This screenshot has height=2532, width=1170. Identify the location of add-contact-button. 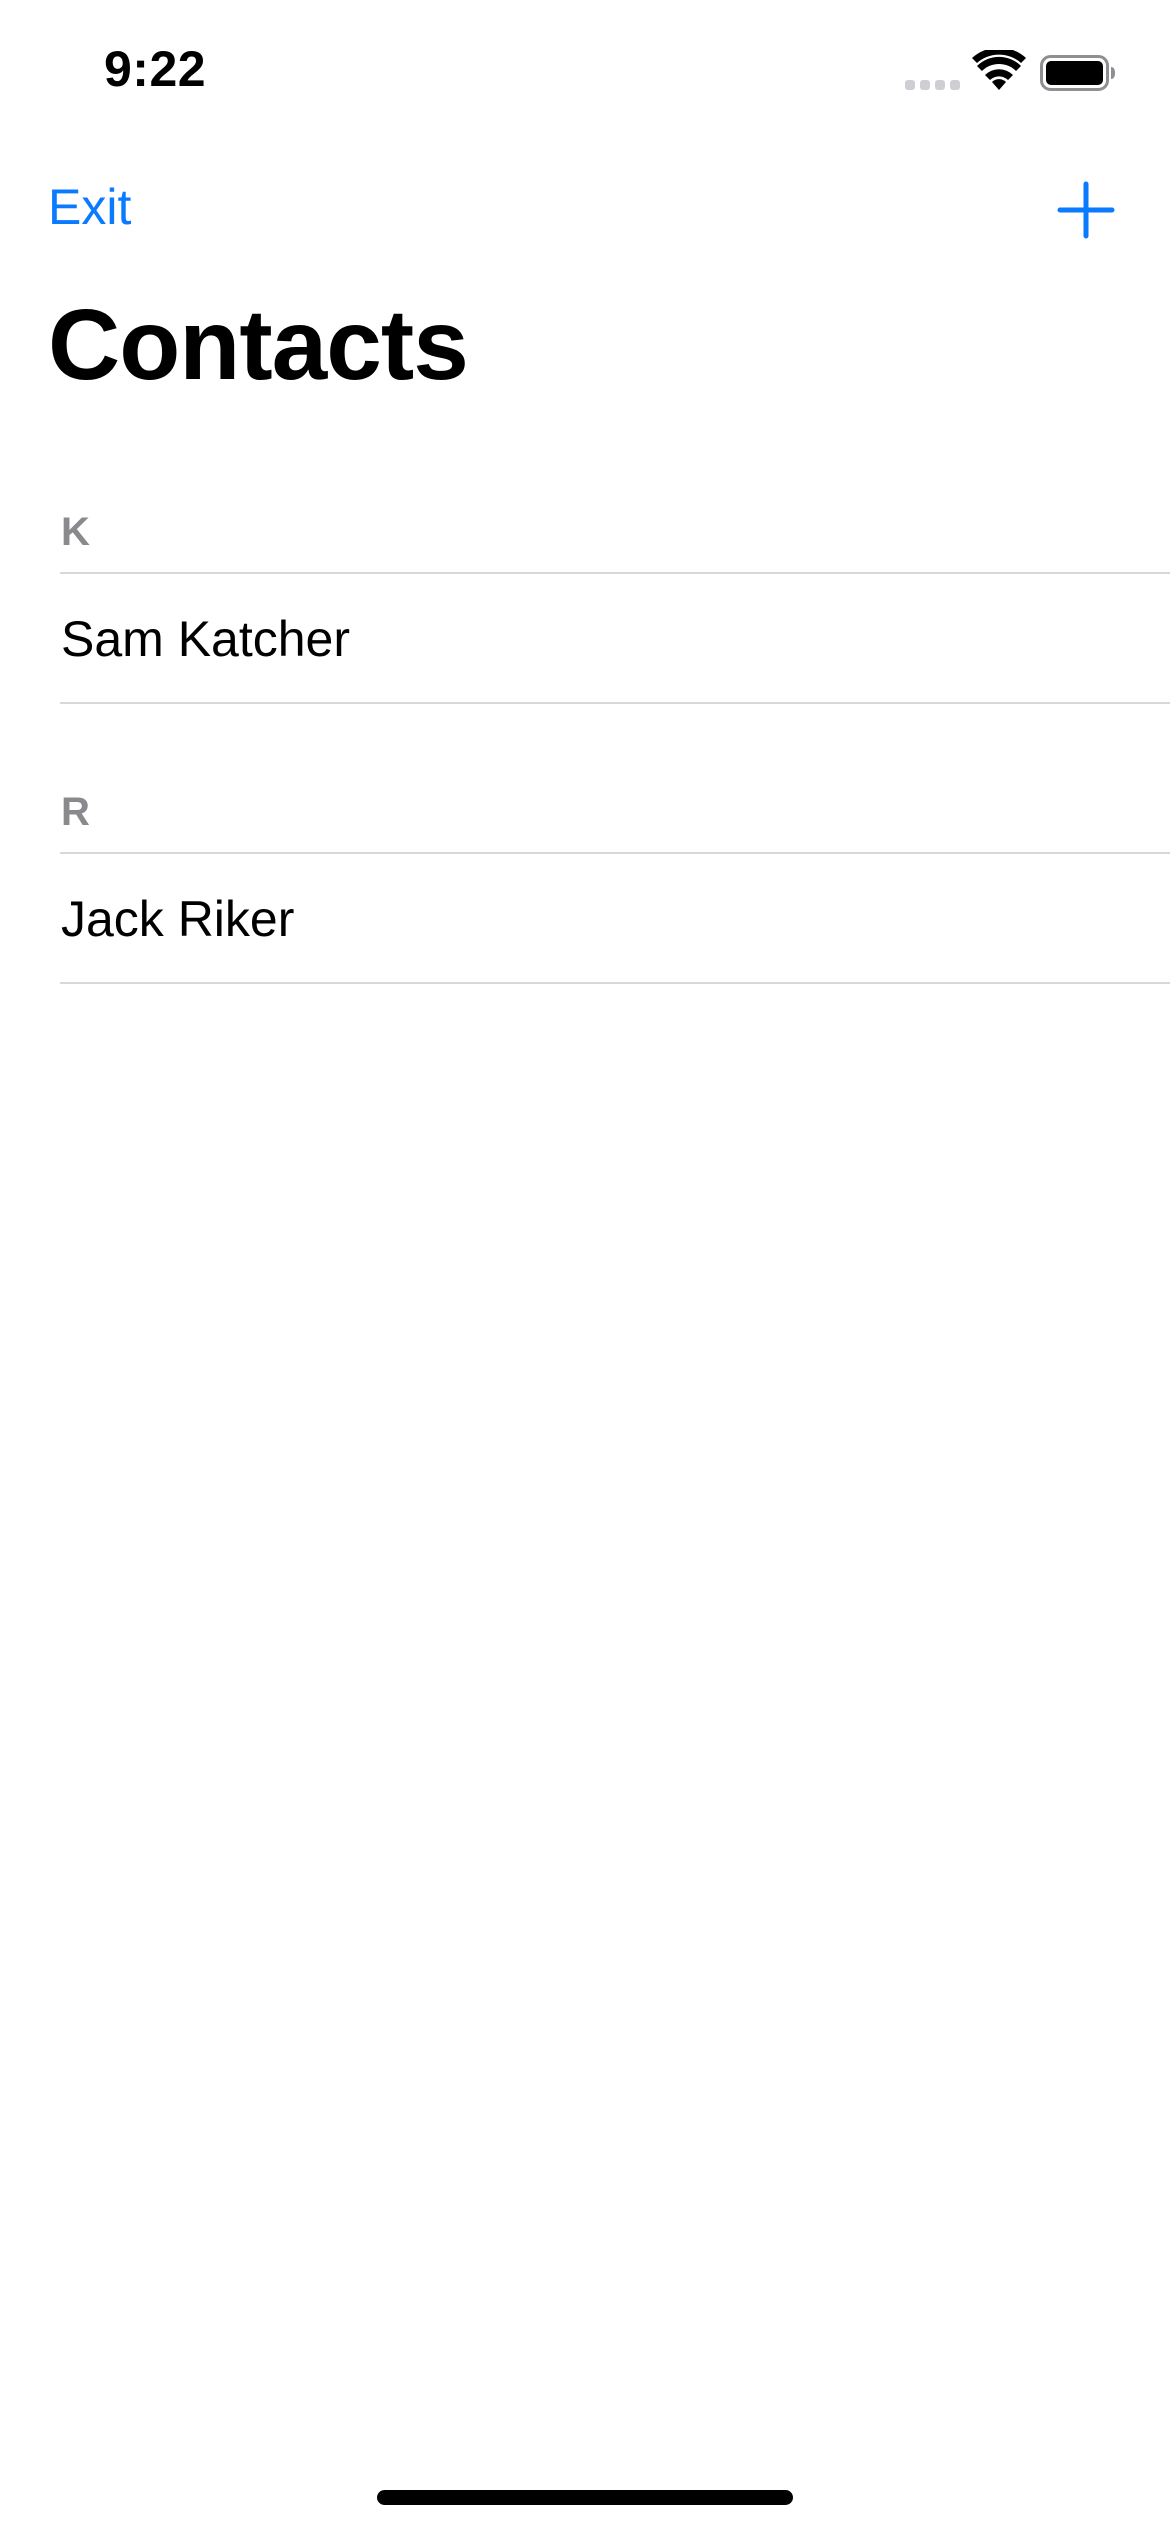
(1086, 210).